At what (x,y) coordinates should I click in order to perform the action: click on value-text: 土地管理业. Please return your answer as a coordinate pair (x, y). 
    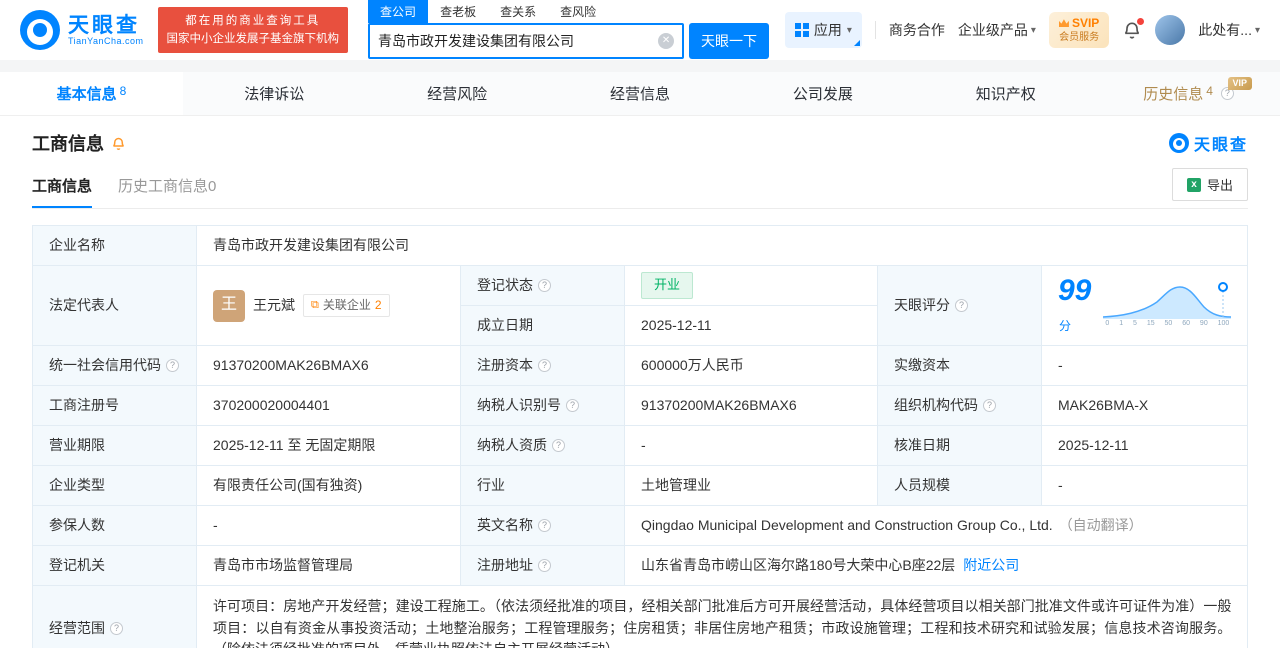
    Looking at the image, I should click on (676, 484).